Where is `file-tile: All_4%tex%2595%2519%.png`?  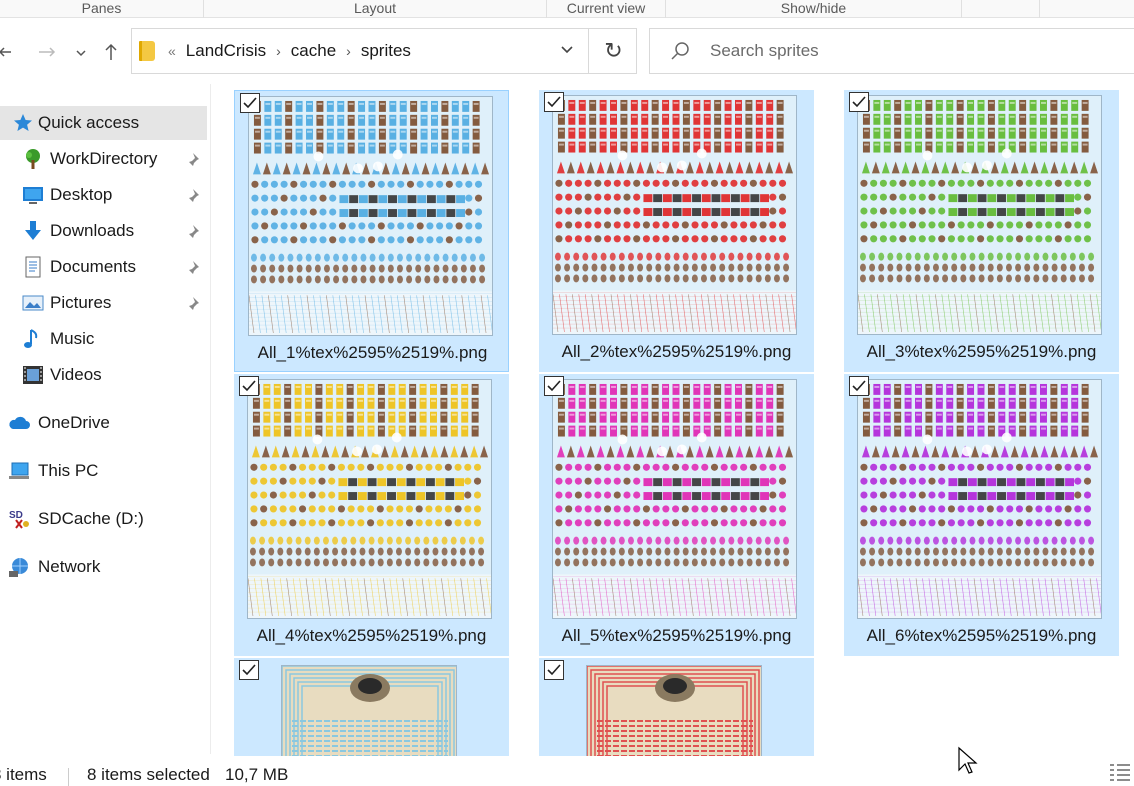
file-tile: All_4%tex%2595%2519%.png is located at coordinates (371, 515).